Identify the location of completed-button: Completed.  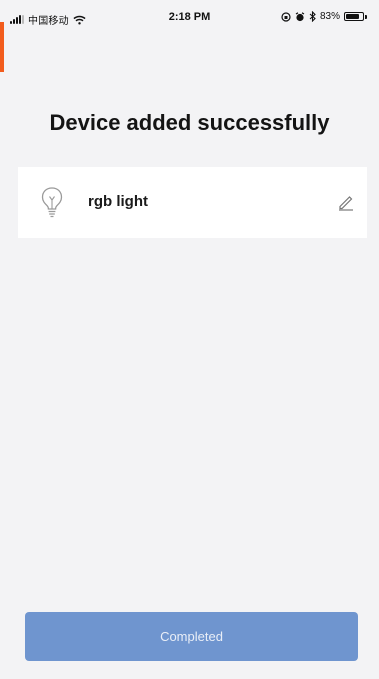
(191, 636).